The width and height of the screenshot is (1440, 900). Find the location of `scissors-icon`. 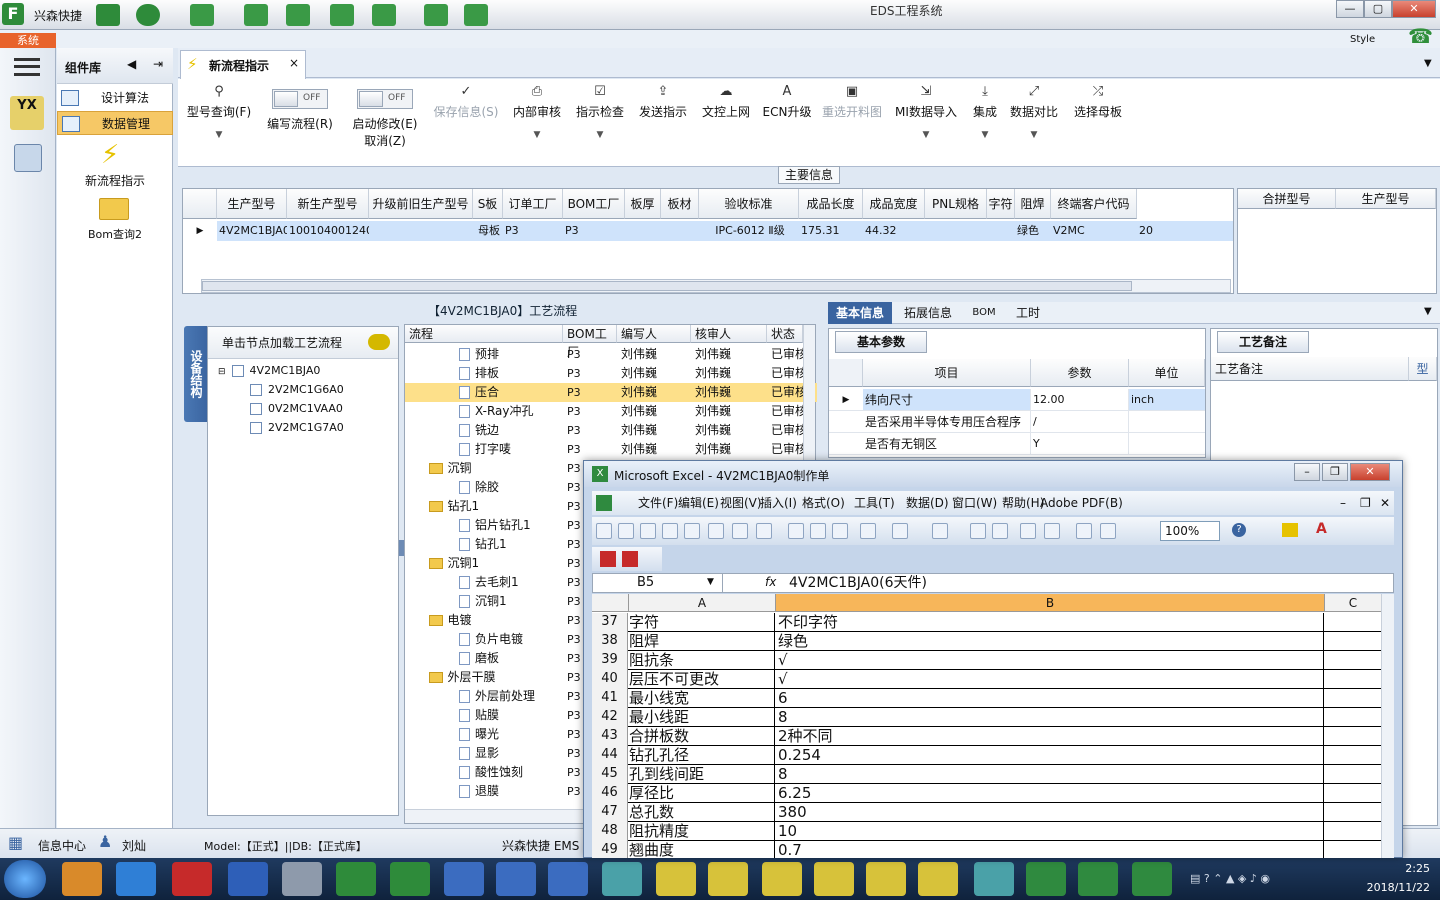

scissors-icon is located at coordinates (256, 15).